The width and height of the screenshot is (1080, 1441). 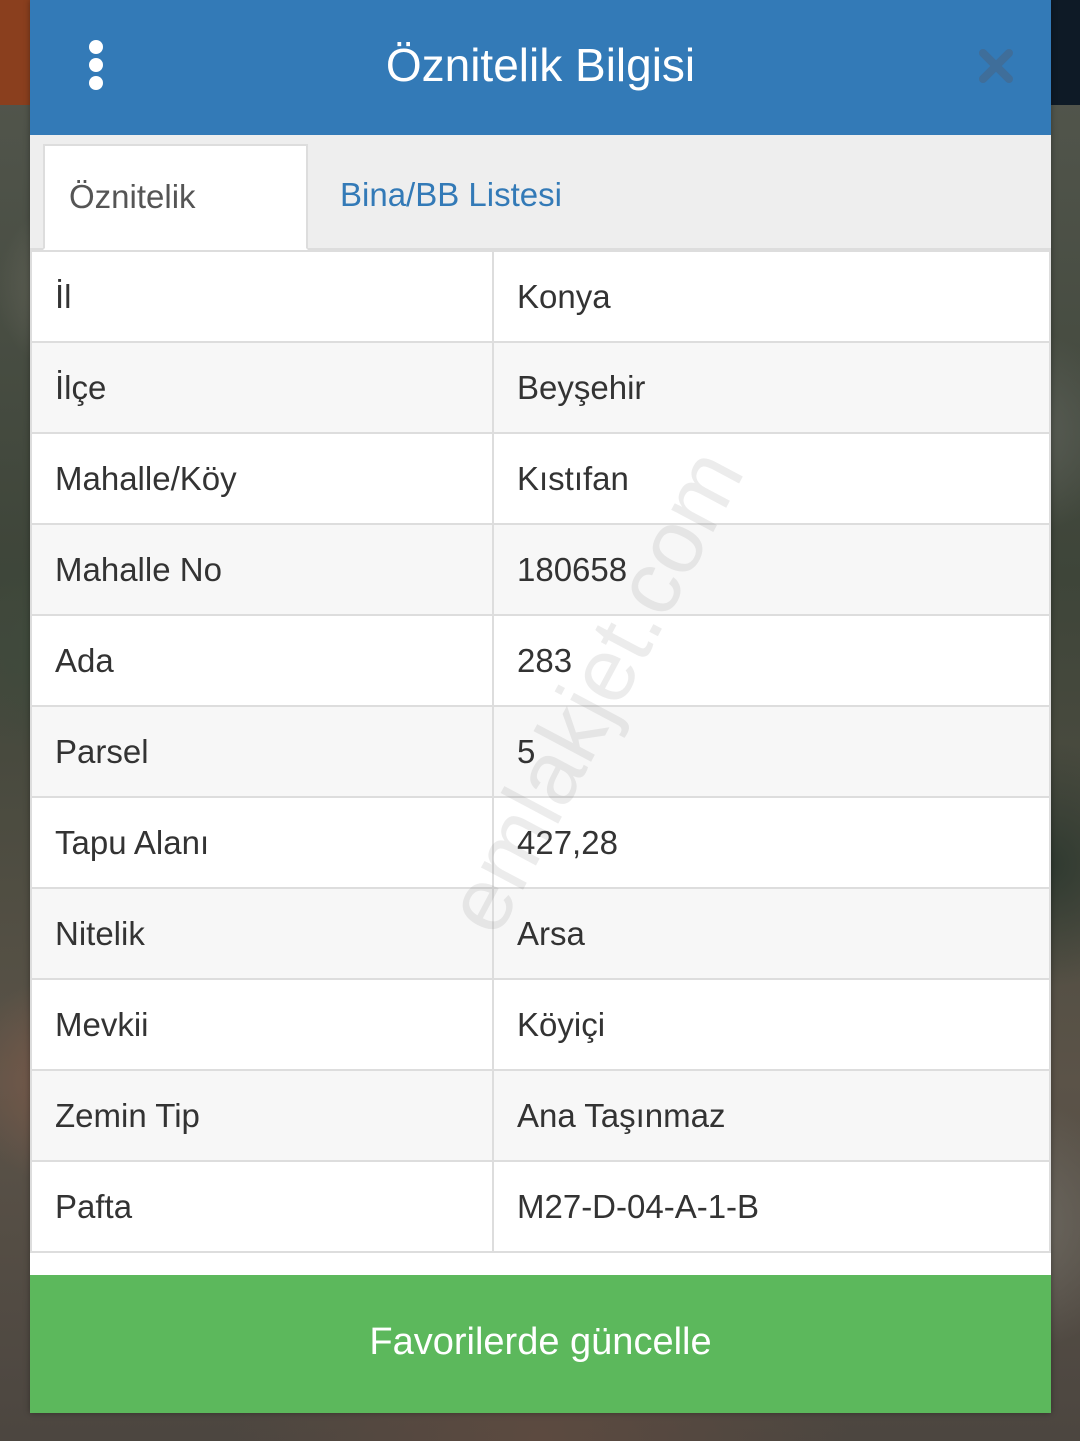 I want to click on table-row: Mahalle No 180658, so click(x=540, y=569).